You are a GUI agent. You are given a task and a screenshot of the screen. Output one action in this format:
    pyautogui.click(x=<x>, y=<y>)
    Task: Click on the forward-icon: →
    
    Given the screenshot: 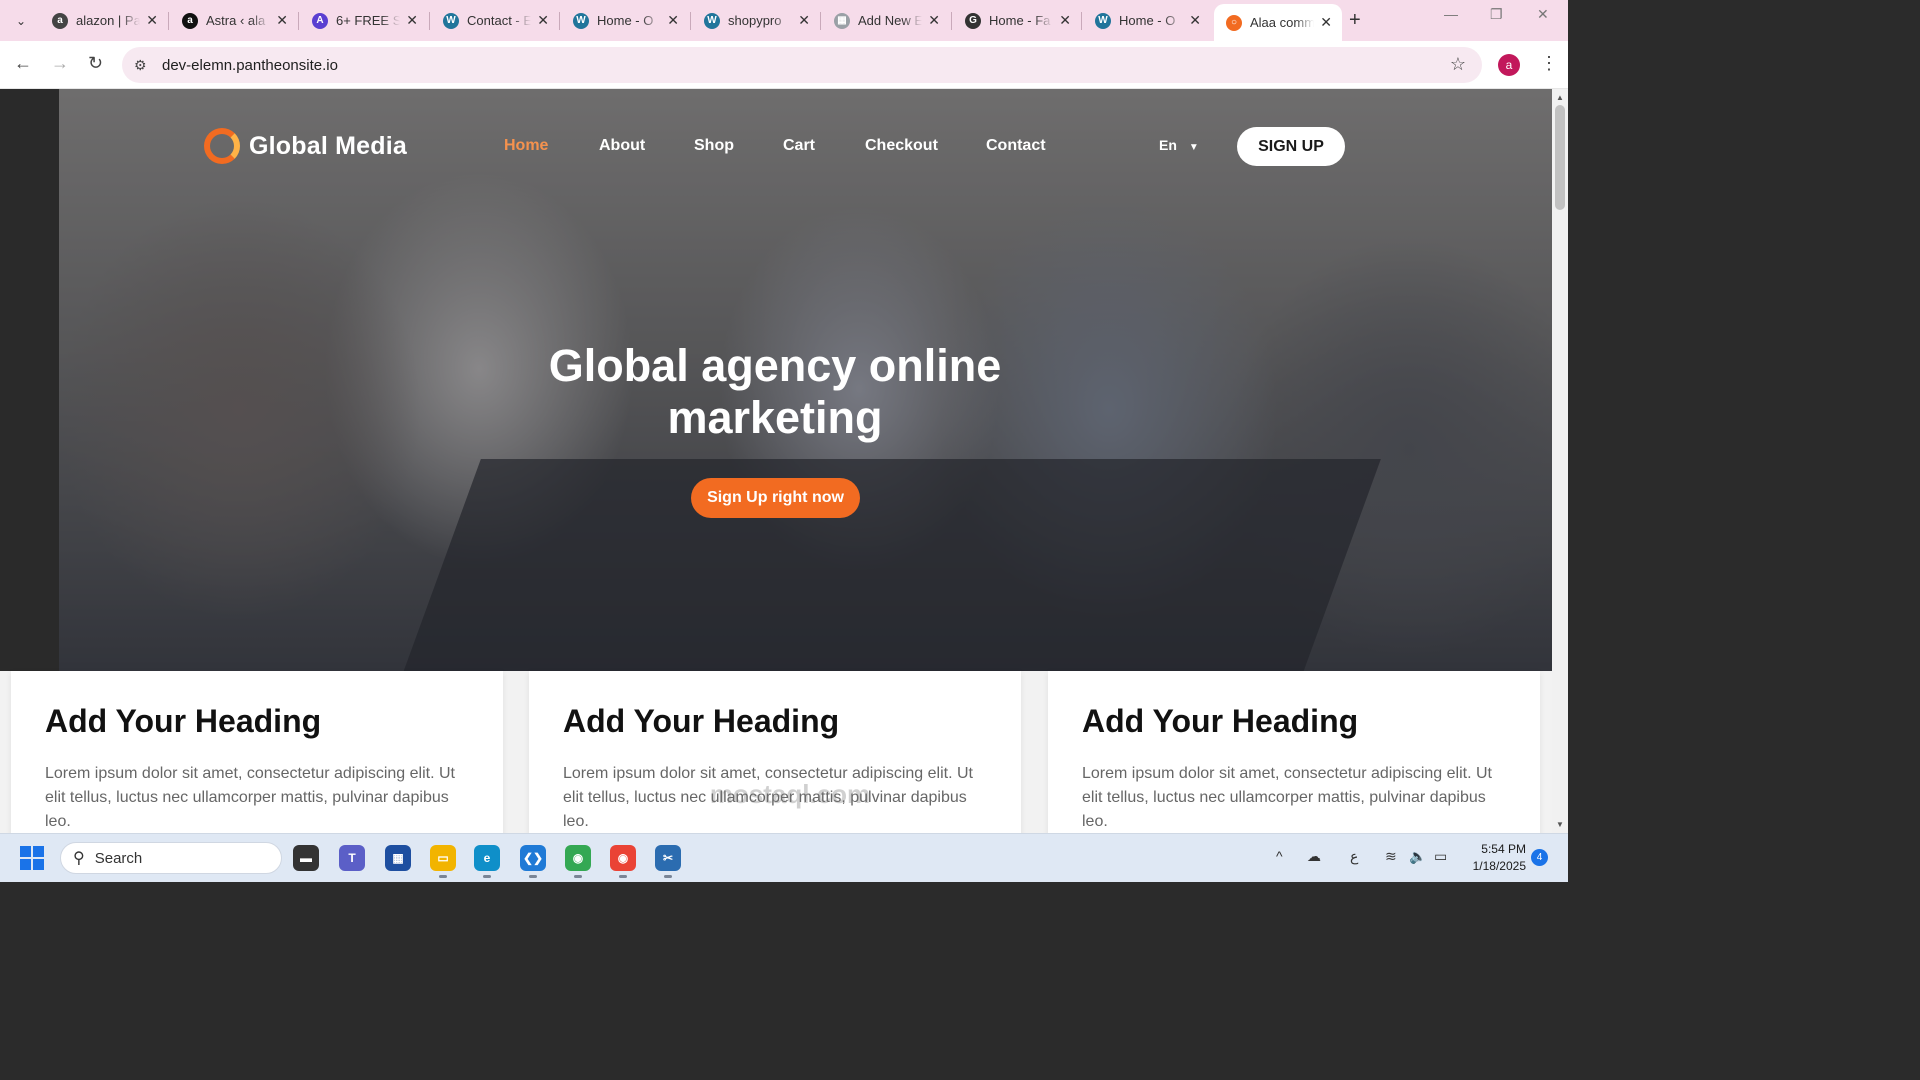 What is the action you would take?
    pyautogui.click(x=60, y=63)
    